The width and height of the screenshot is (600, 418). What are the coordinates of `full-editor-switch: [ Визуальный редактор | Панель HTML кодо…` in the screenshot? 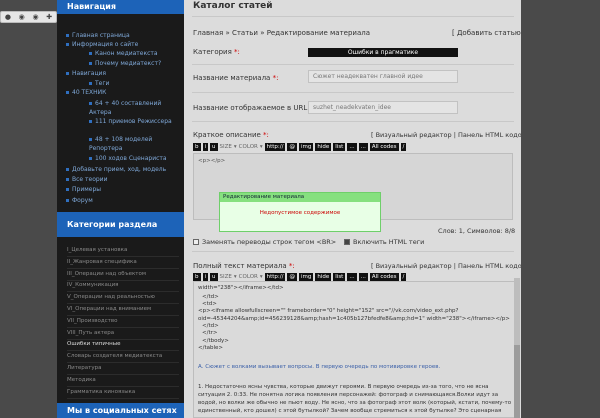 It's located at (450, 266).